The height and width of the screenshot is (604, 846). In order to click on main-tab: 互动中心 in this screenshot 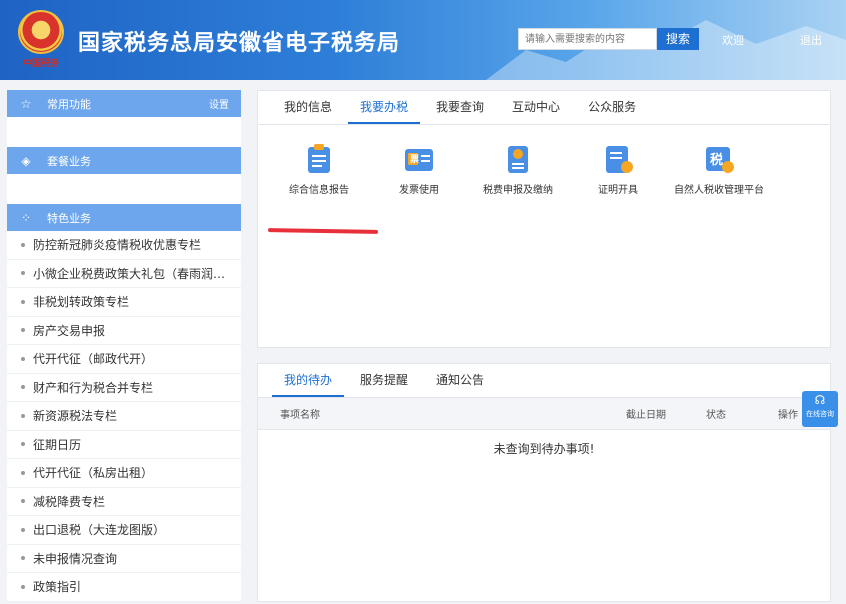, I will do `click(536, 111)`.